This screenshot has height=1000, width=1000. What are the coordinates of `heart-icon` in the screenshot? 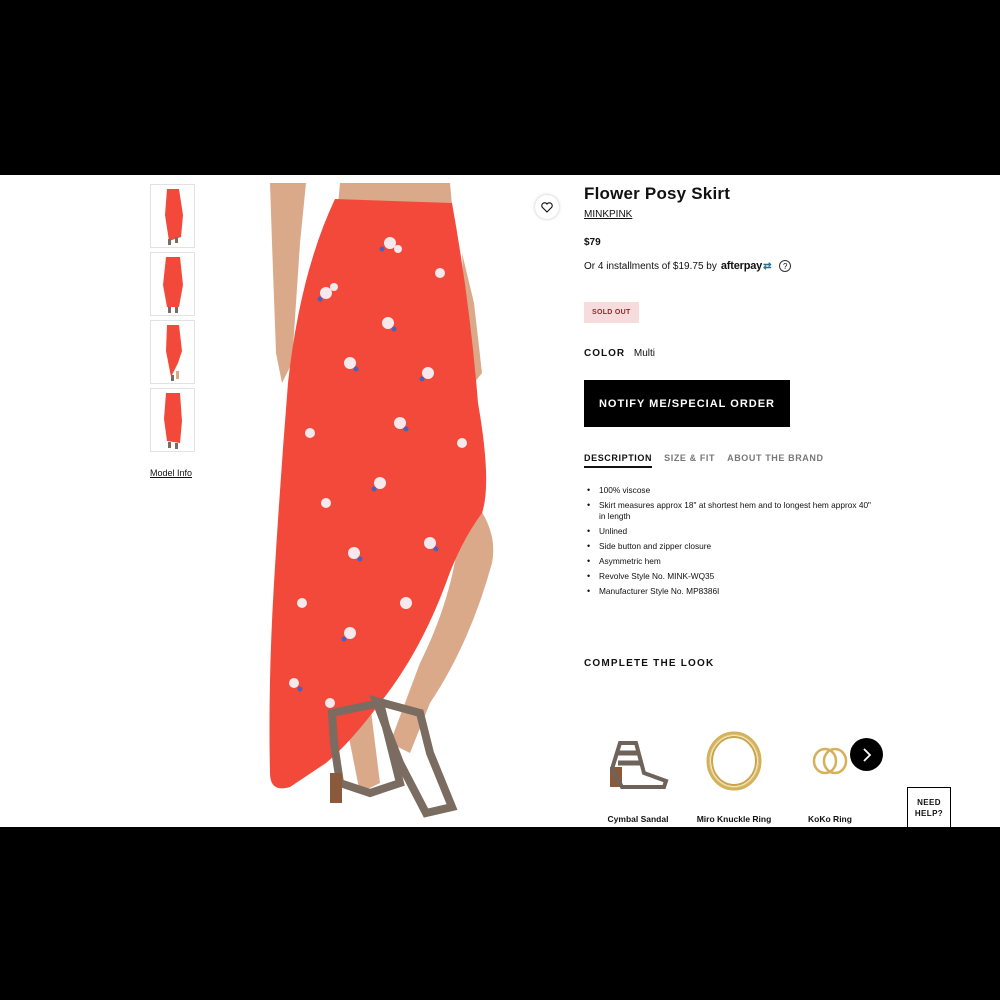 It's located at (547, 207).